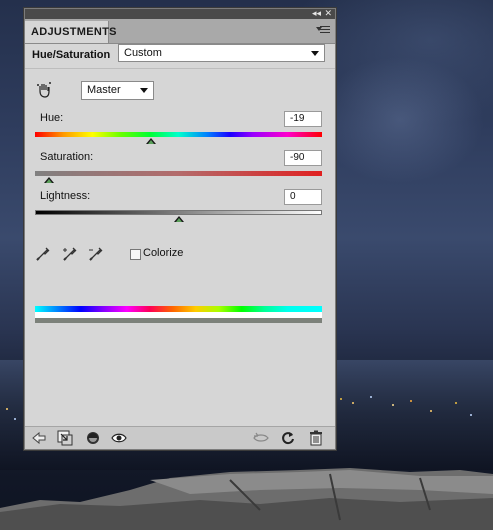 The image size is (493, 530). I want to click on view-previous-icon, so click(261, 438).